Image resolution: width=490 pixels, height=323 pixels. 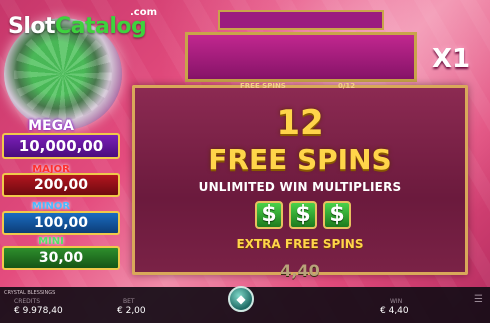 I want to click on spin-button: ◆, so click(x=241, y=299).